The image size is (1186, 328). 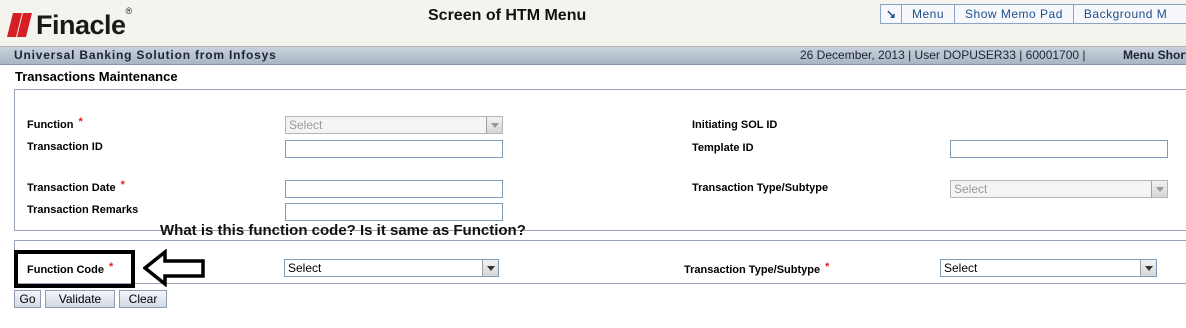 What do you see at coordinates (174, 268) in the screenshot?
I see `left-arrow-icon` at bounding box center [174, 268].